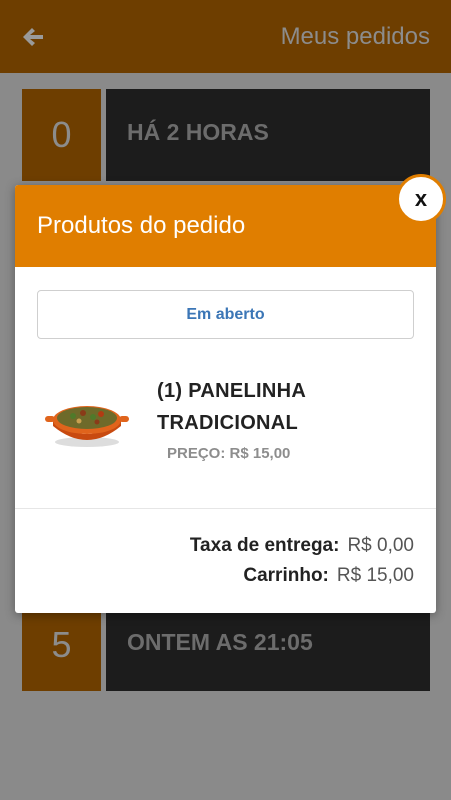  I want to click on order-card: 0 HÁ 2 HORAS, so click(226, 135).